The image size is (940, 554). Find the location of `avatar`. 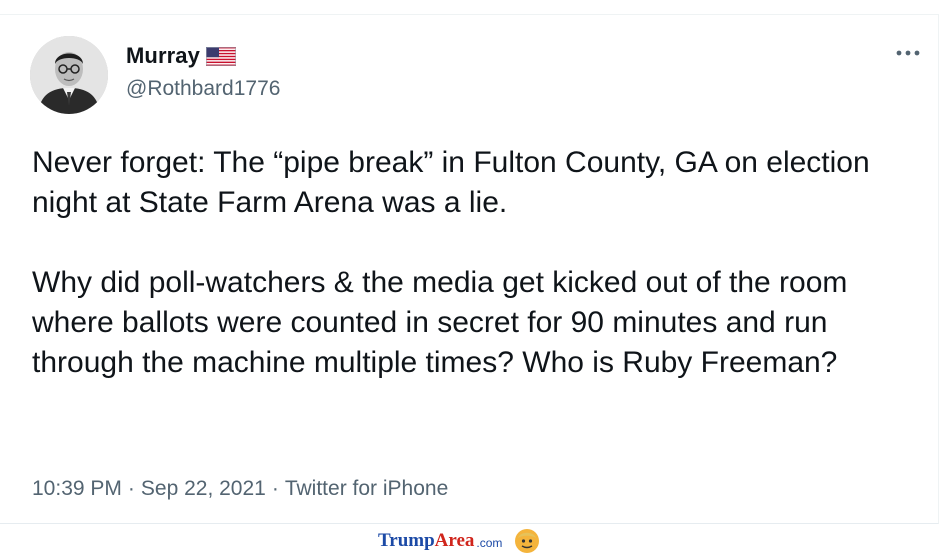

avatar is located at coordinates (69, 75).